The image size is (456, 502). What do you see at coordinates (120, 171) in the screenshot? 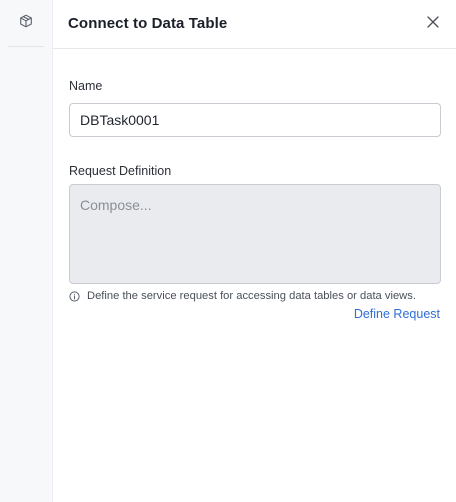
I see `request-definition-label: Request Definition` at bounding box center [120, 171].